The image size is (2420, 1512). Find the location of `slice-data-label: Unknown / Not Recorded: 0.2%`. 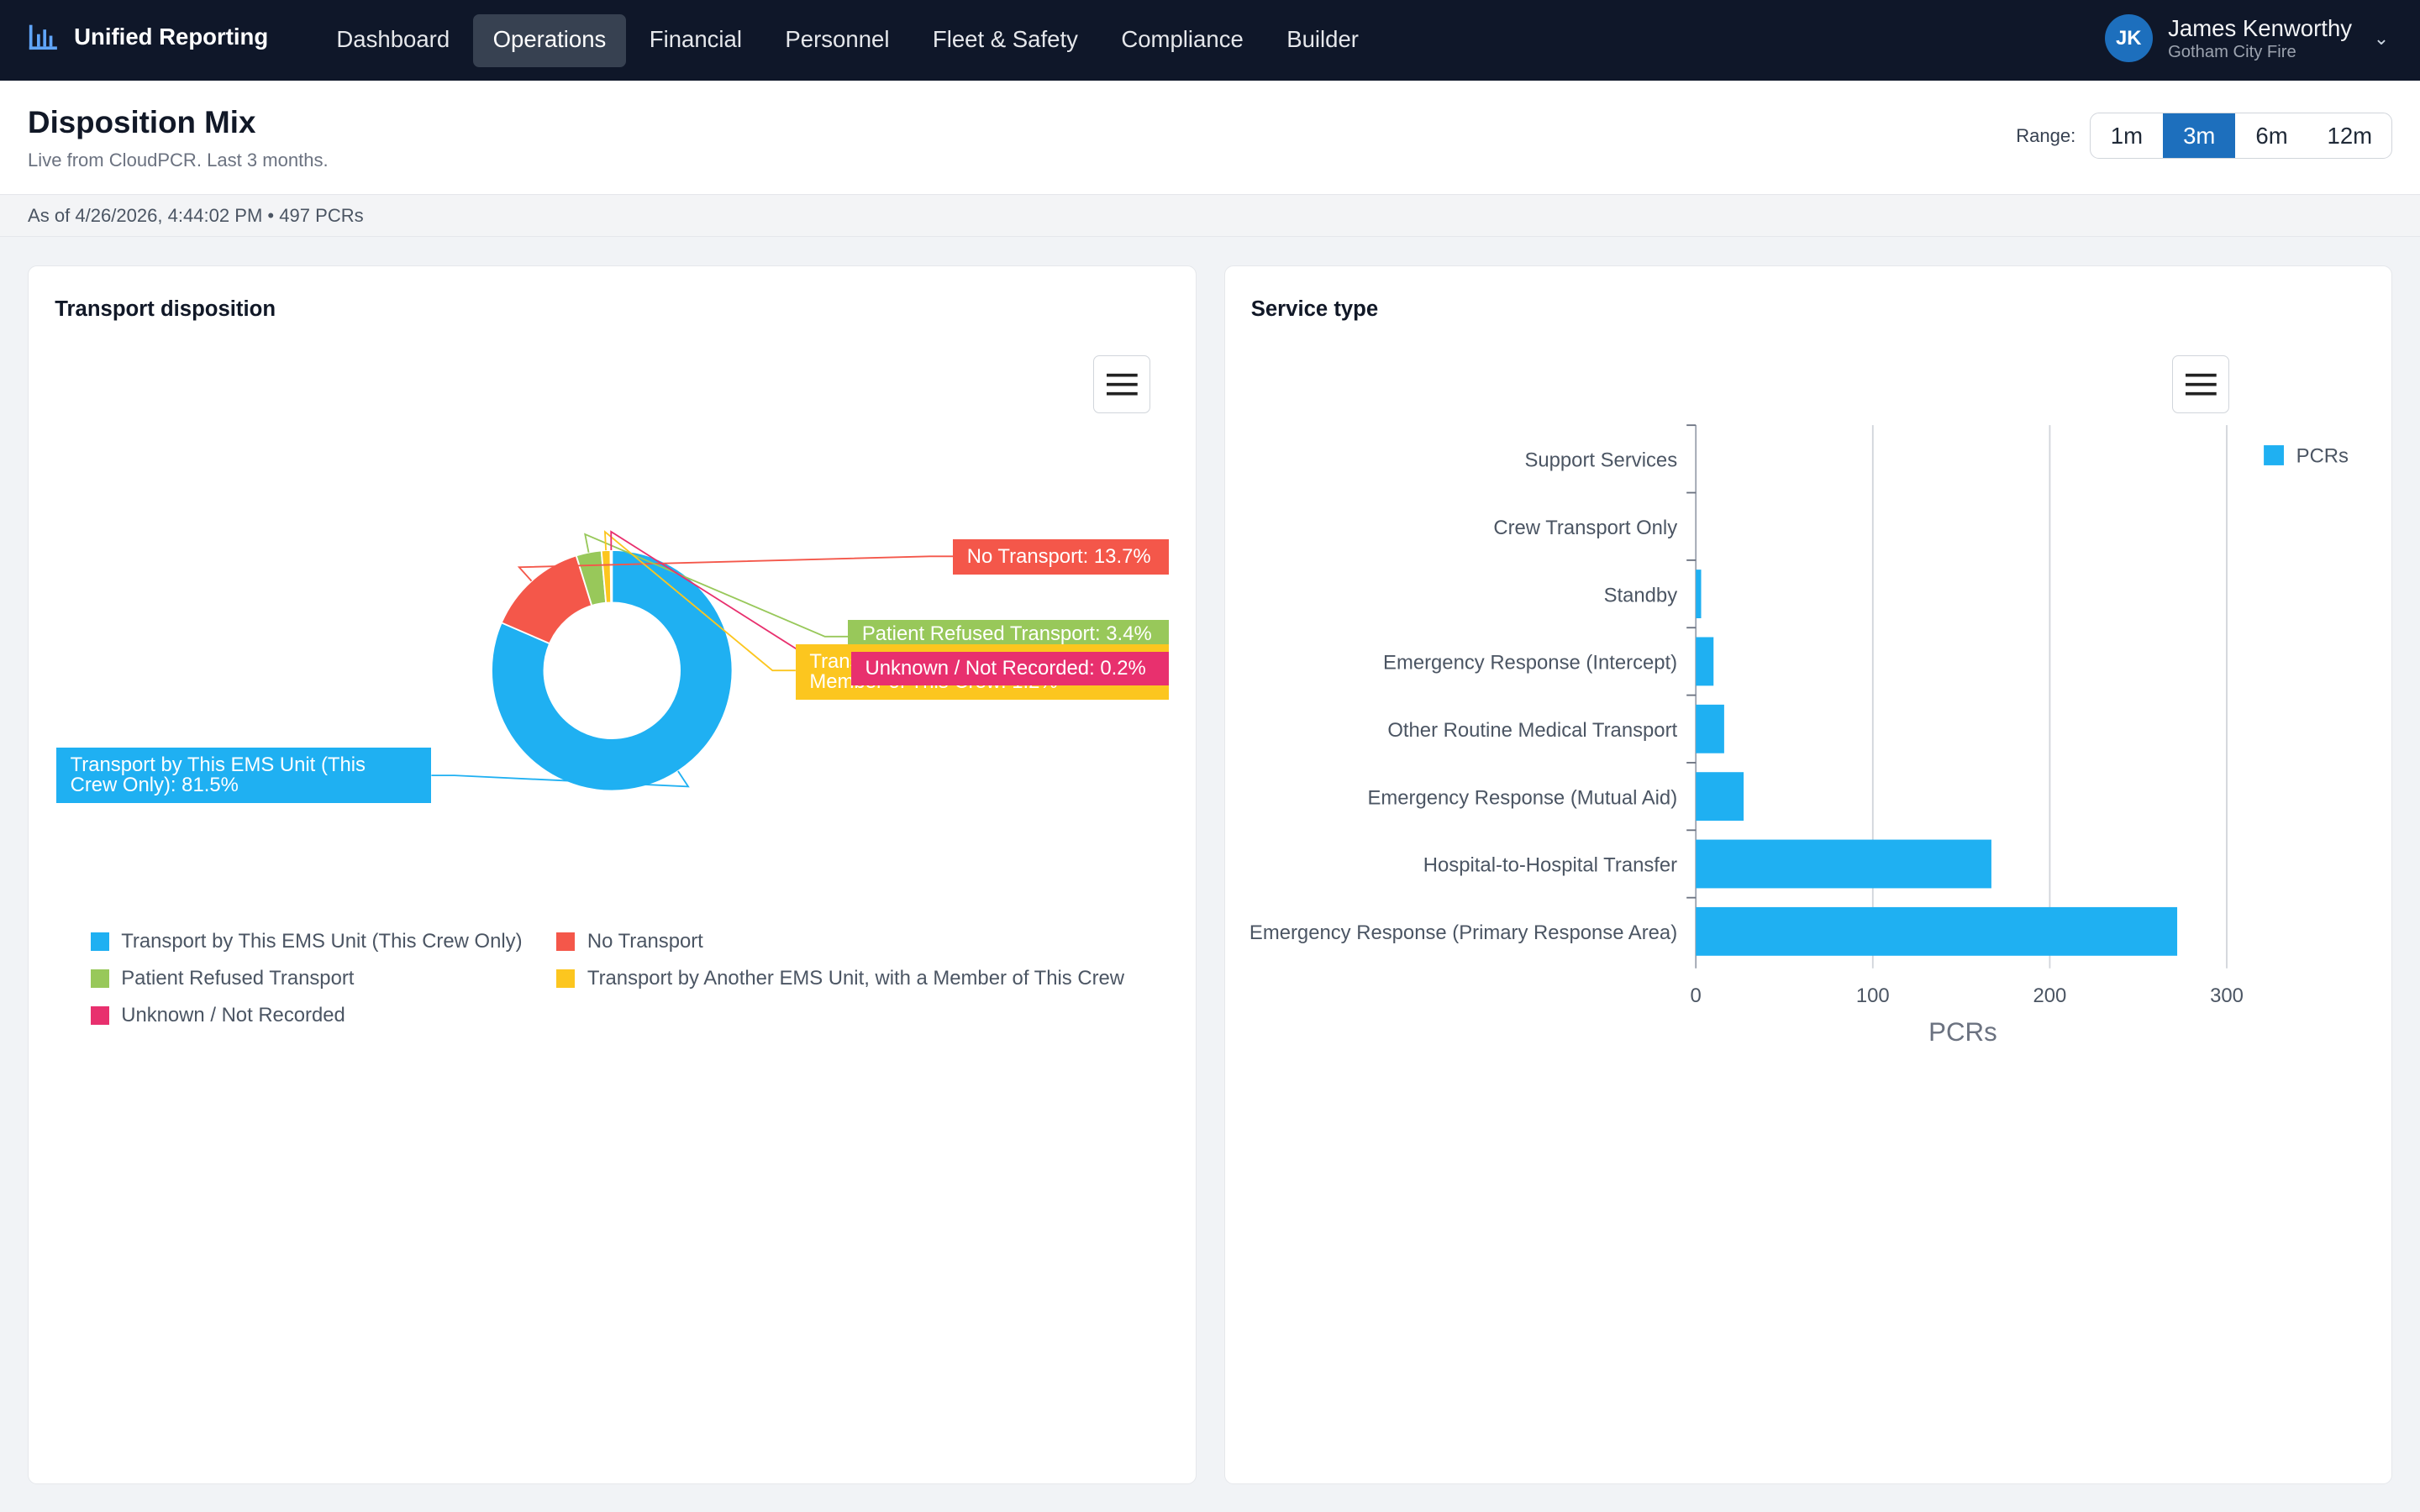

slice-data-label: Unknown / Not Recorded: 0.2% is located at coordinates (1011, 669).